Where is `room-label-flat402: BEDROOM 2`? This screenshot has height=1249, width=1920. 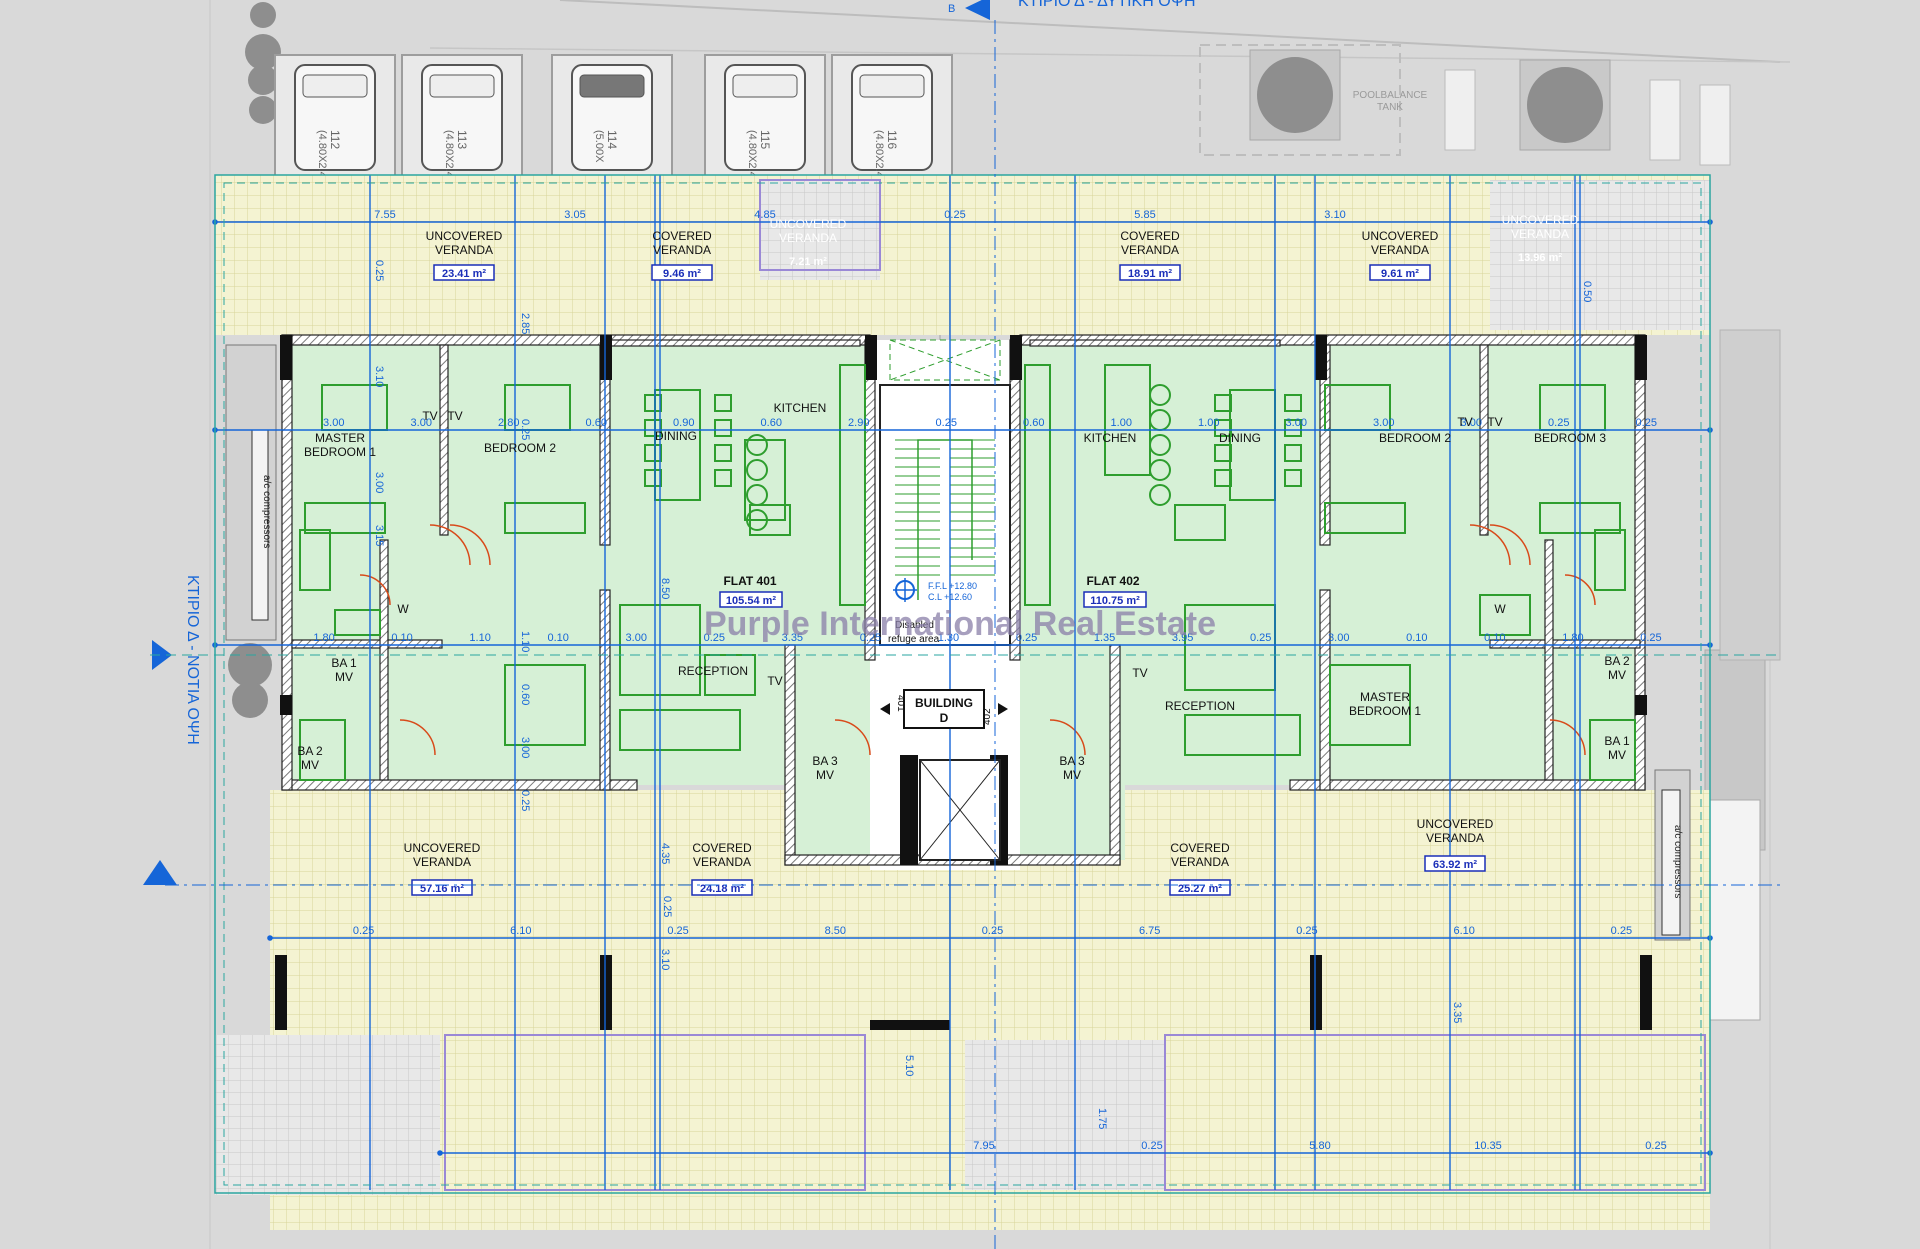
room-label-flat402: BEDROOM 2 is located at coordinates (1415, 438).